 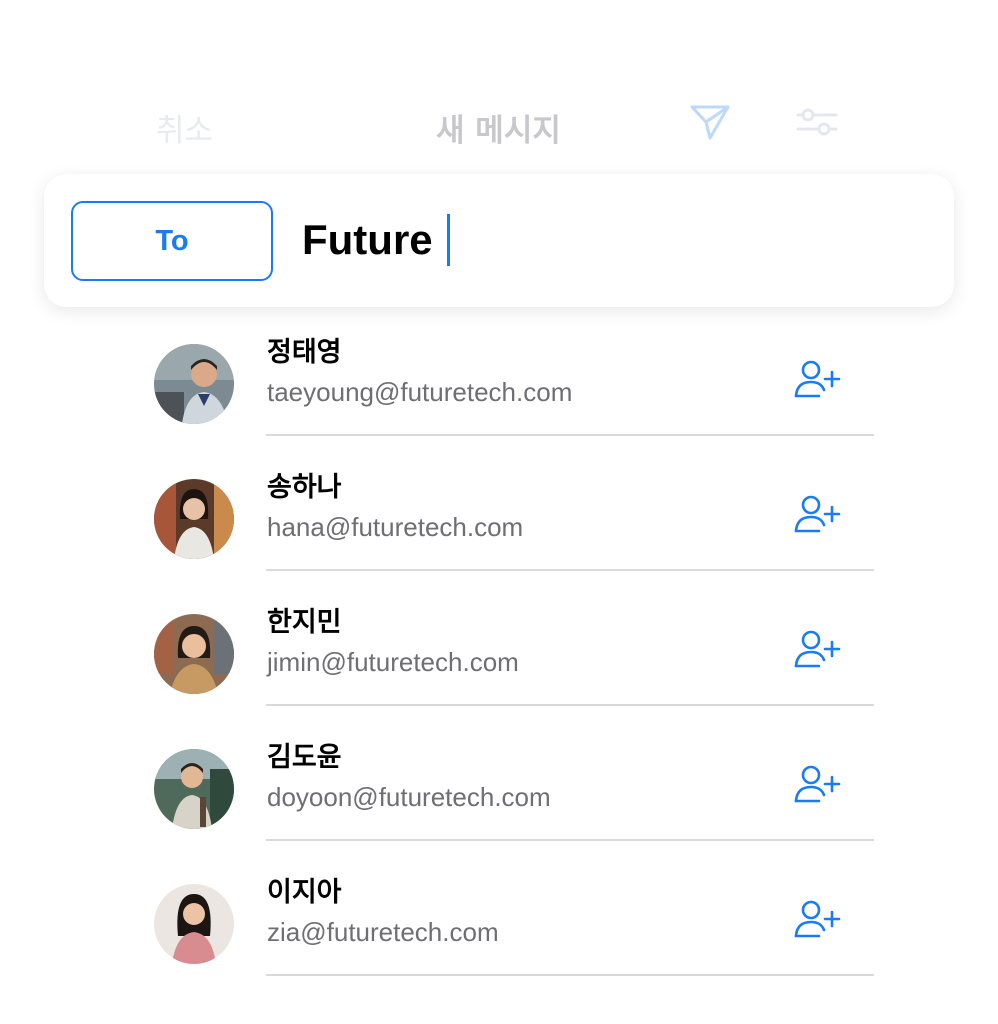 I want to click on contact-name: 송하나, so click(x=304, y=487).